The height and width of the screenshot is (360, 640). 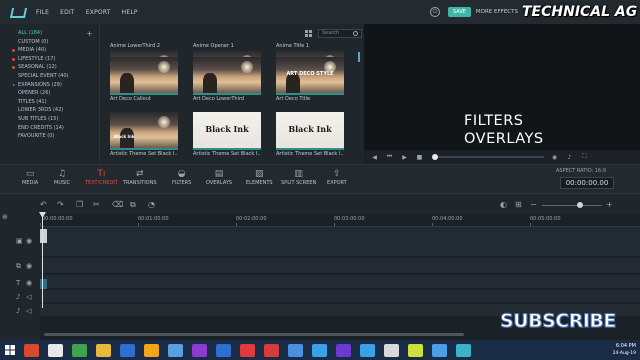 I want to click on delete-icon: ⌫, so click(x=117, y=204).